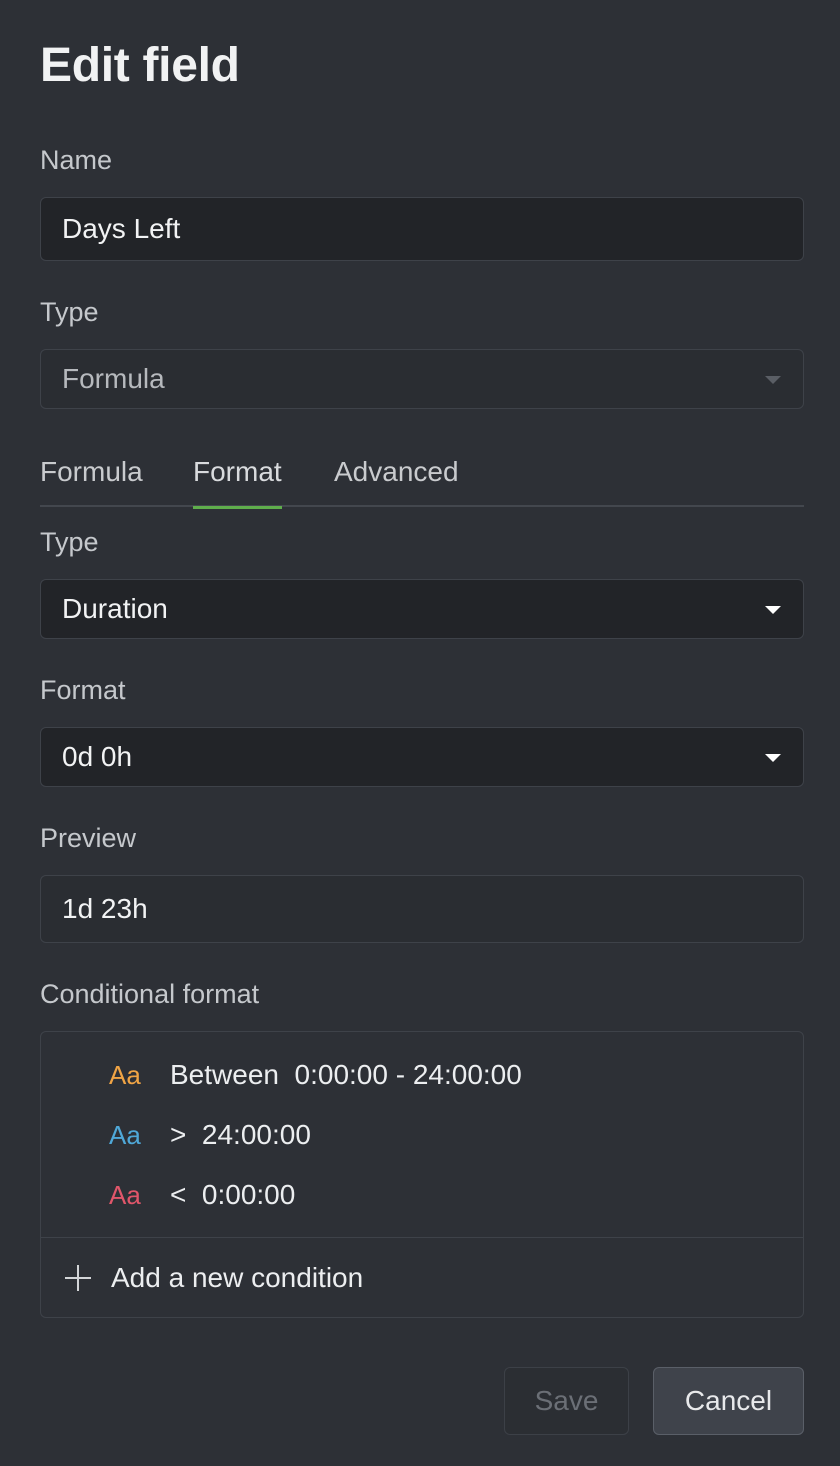  I want to click on add-condition-label: Add a new condition, so click(237, 1277).